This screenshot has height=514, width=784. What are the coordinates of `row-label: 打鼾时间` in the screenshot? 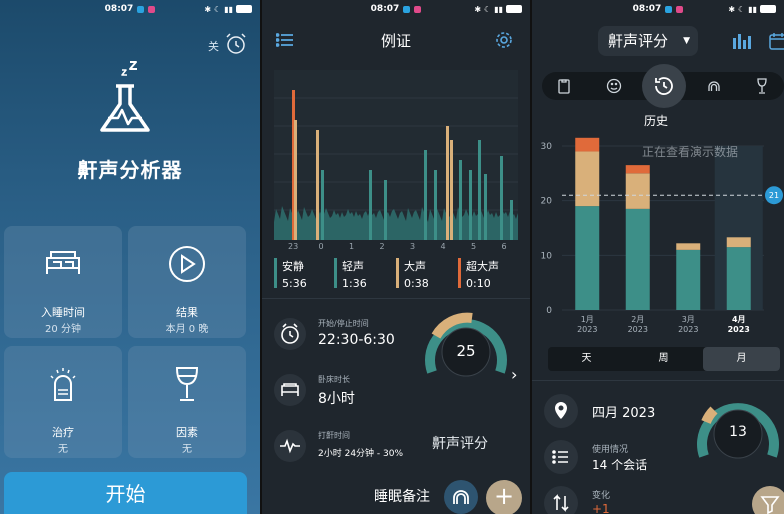 It's located at (334, 435).